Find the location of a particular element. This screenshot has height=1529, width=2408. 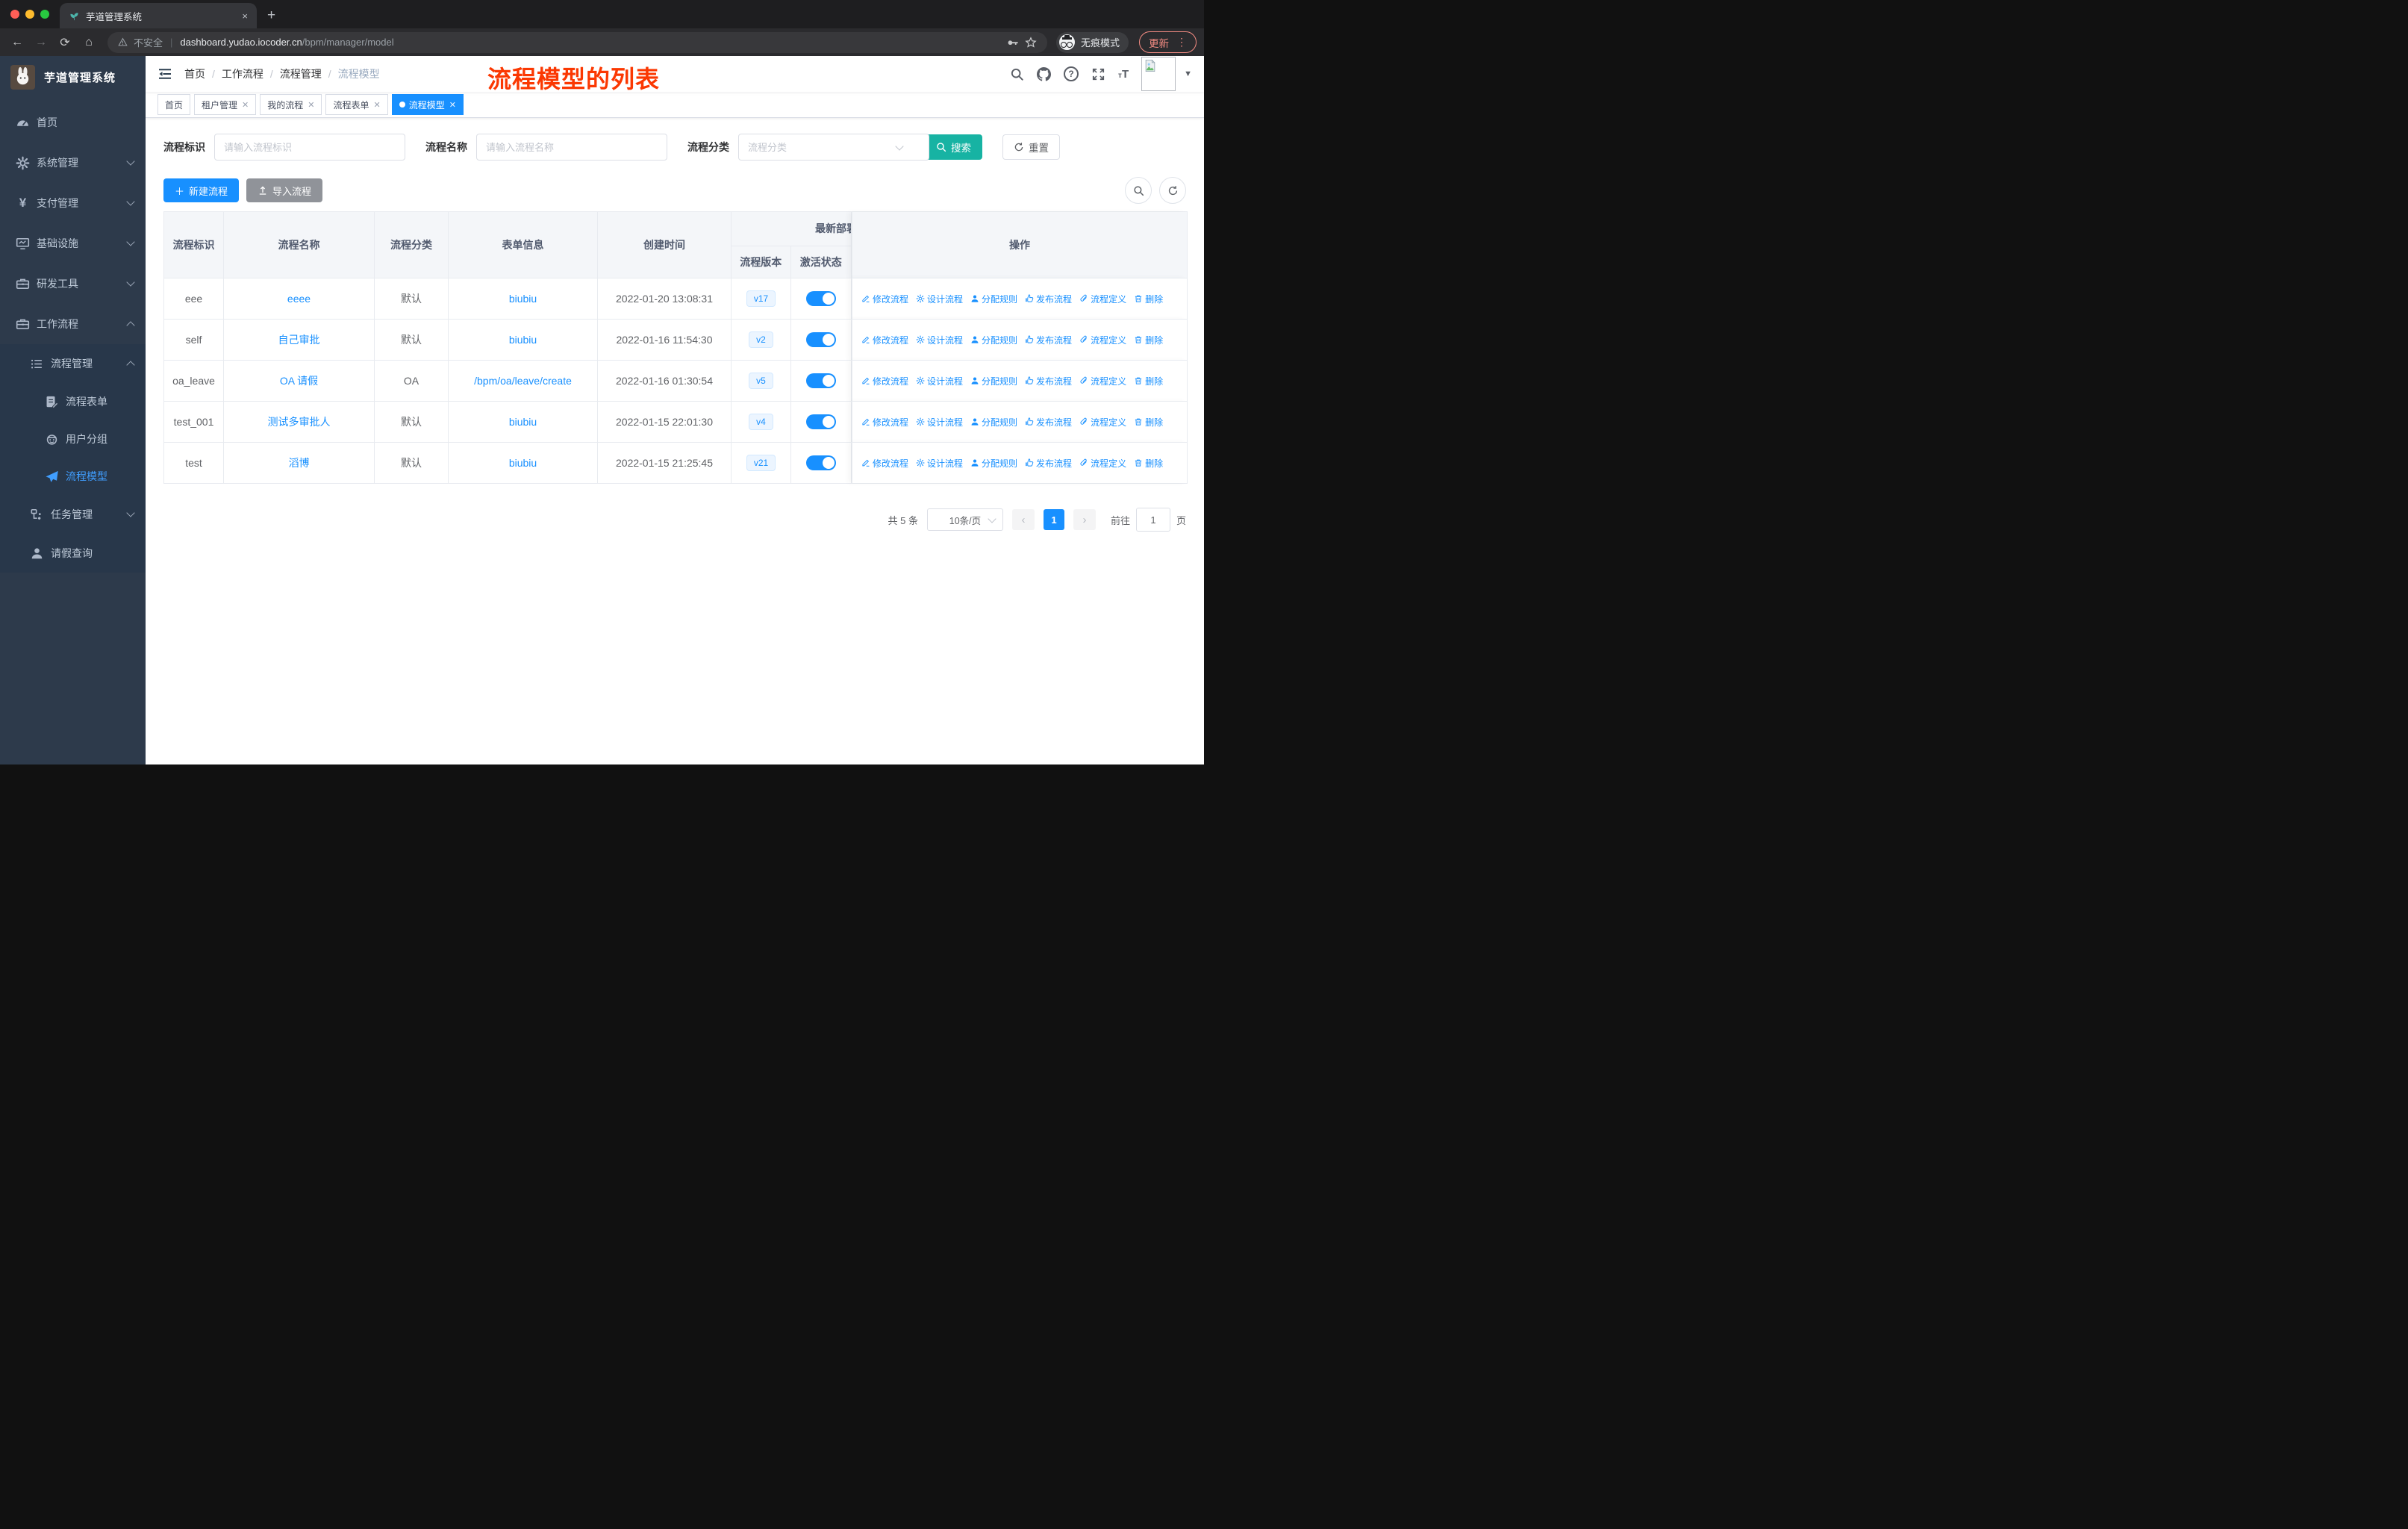

sidebar-item-leave-query: 请假查询 is located at coordinates (73, 554).